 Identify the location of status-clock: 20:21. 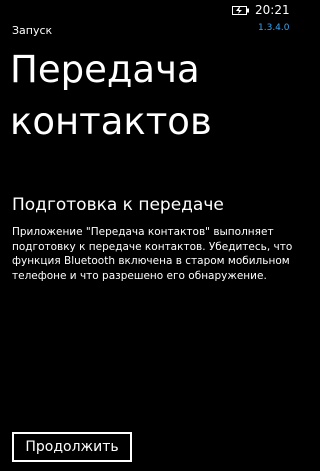
(272, 10).